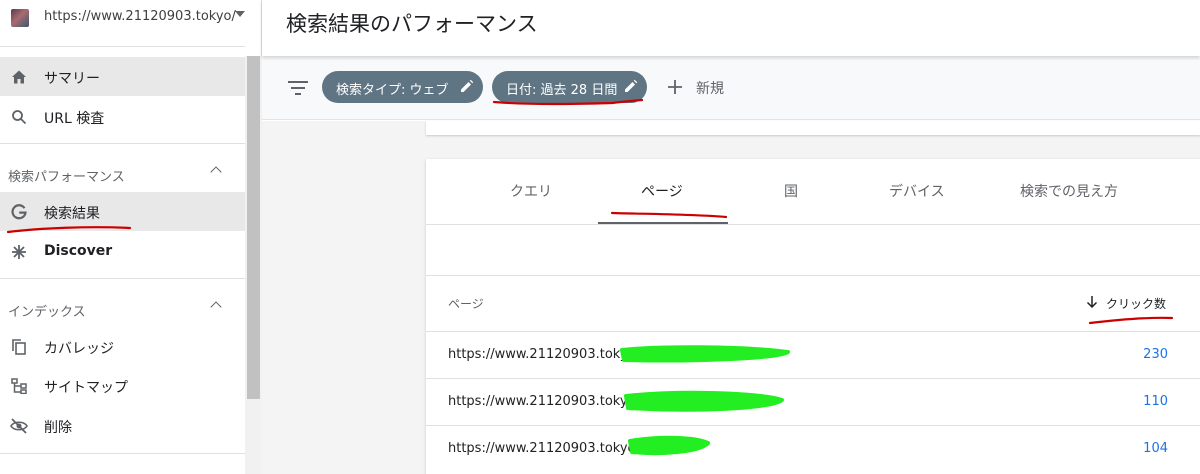  What do you see at coordinates (19, 426) in the screenshot?
I see `eye-off-icon` at bounding box center [19, 426].